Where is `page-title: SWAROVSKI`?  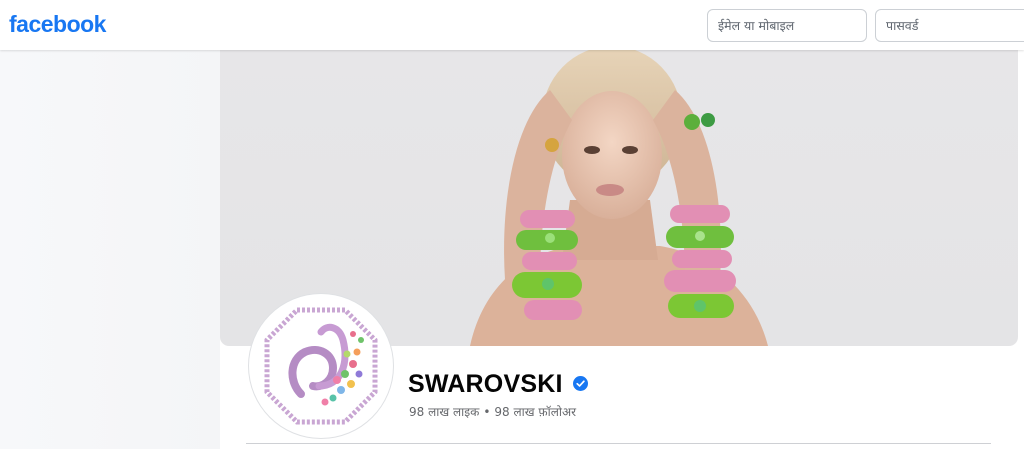
page-title: SWAROVSKI is located at coordinates (485, 384).